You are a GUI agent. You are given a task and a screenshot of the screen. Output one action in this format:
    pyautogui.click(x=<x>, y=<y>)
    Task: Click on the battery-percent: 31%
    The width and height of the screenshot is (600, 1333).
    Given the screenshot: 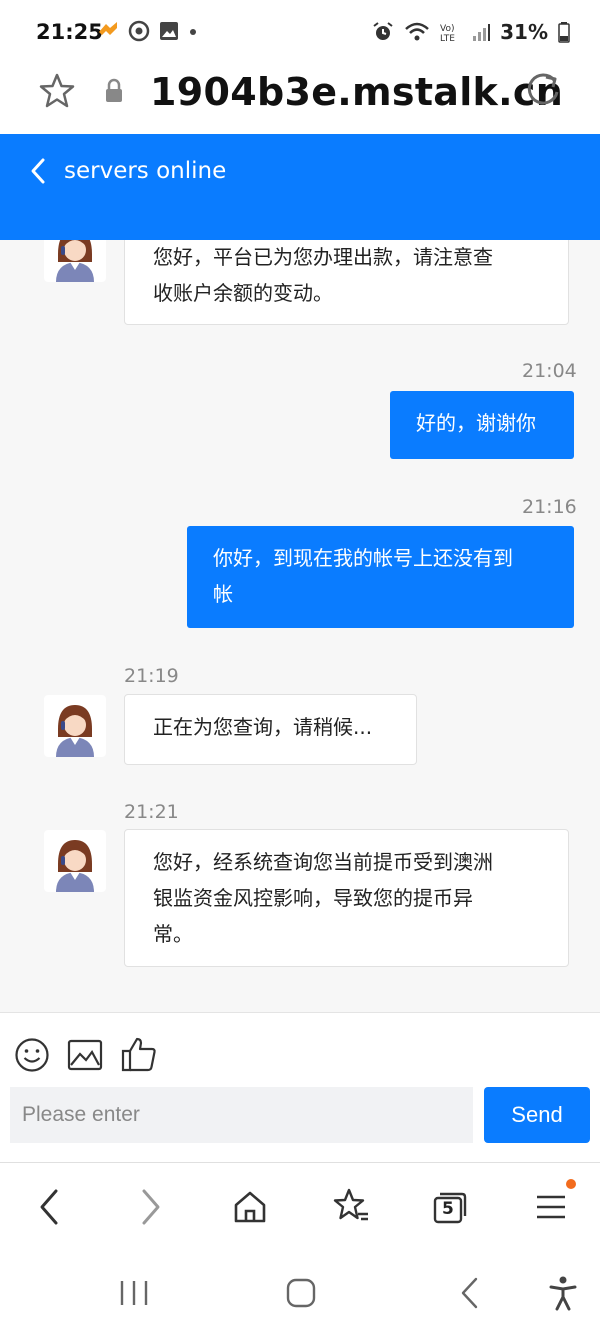 What is the action you would take?
    pyautogui.click(x=524, y=32)
    